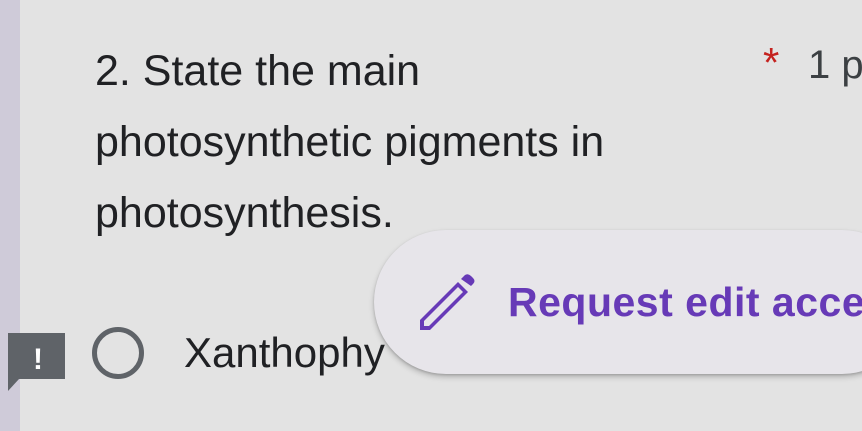 This screenshot has height=431, width=862. Describe the element at coordinates (771, 62) in the screenshot. I see `required-marker: *` at that location.